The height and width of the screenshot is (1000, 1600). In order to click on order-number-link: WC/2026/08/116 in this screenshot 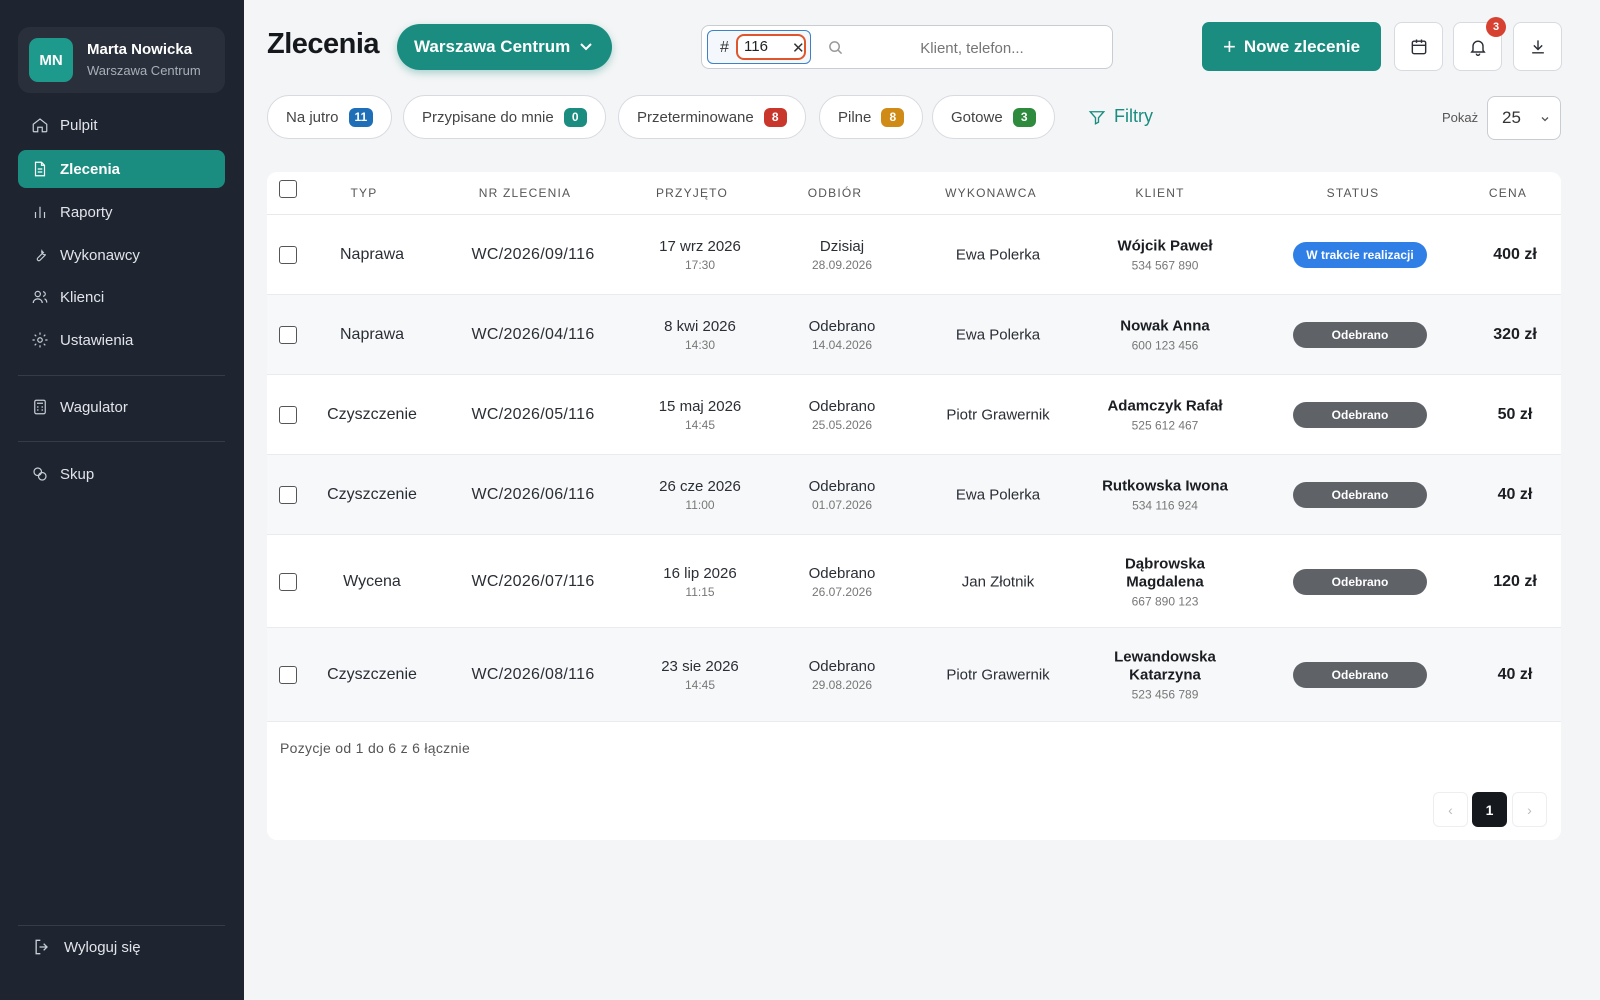, I will do `click(532, 675)`.